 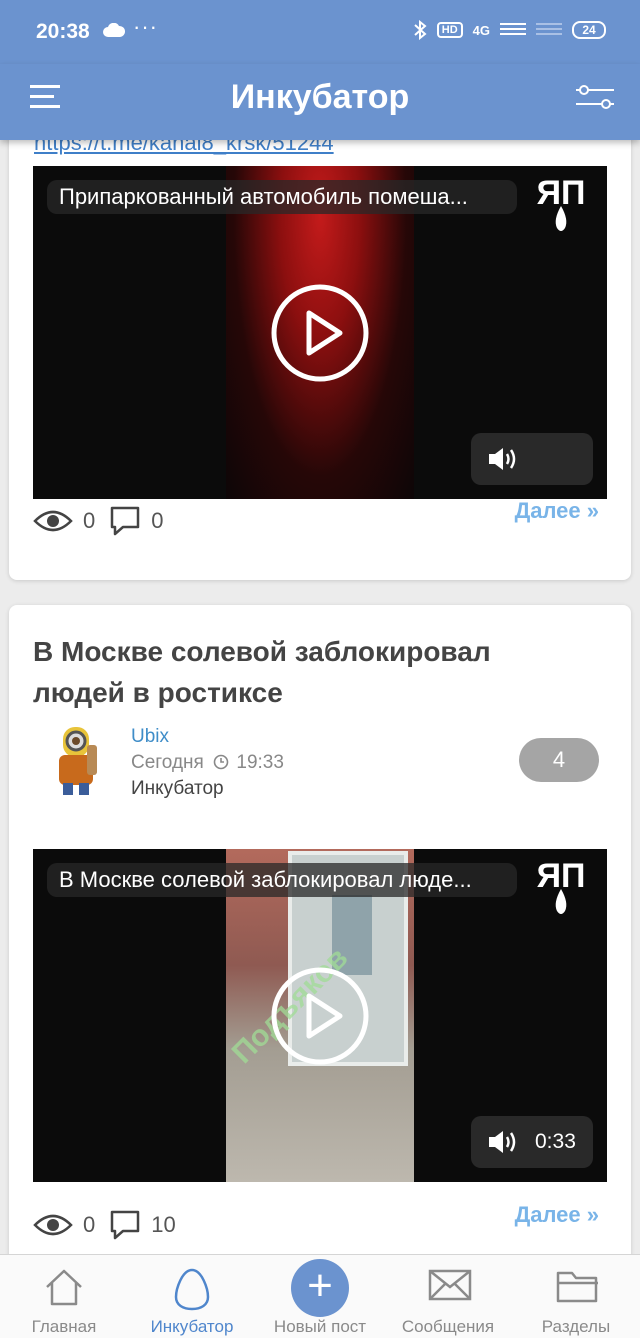 What do you see at coordinates (192, 1289) in the screenshot?
I see `egg-icon` at bounding box center [192, 1289].